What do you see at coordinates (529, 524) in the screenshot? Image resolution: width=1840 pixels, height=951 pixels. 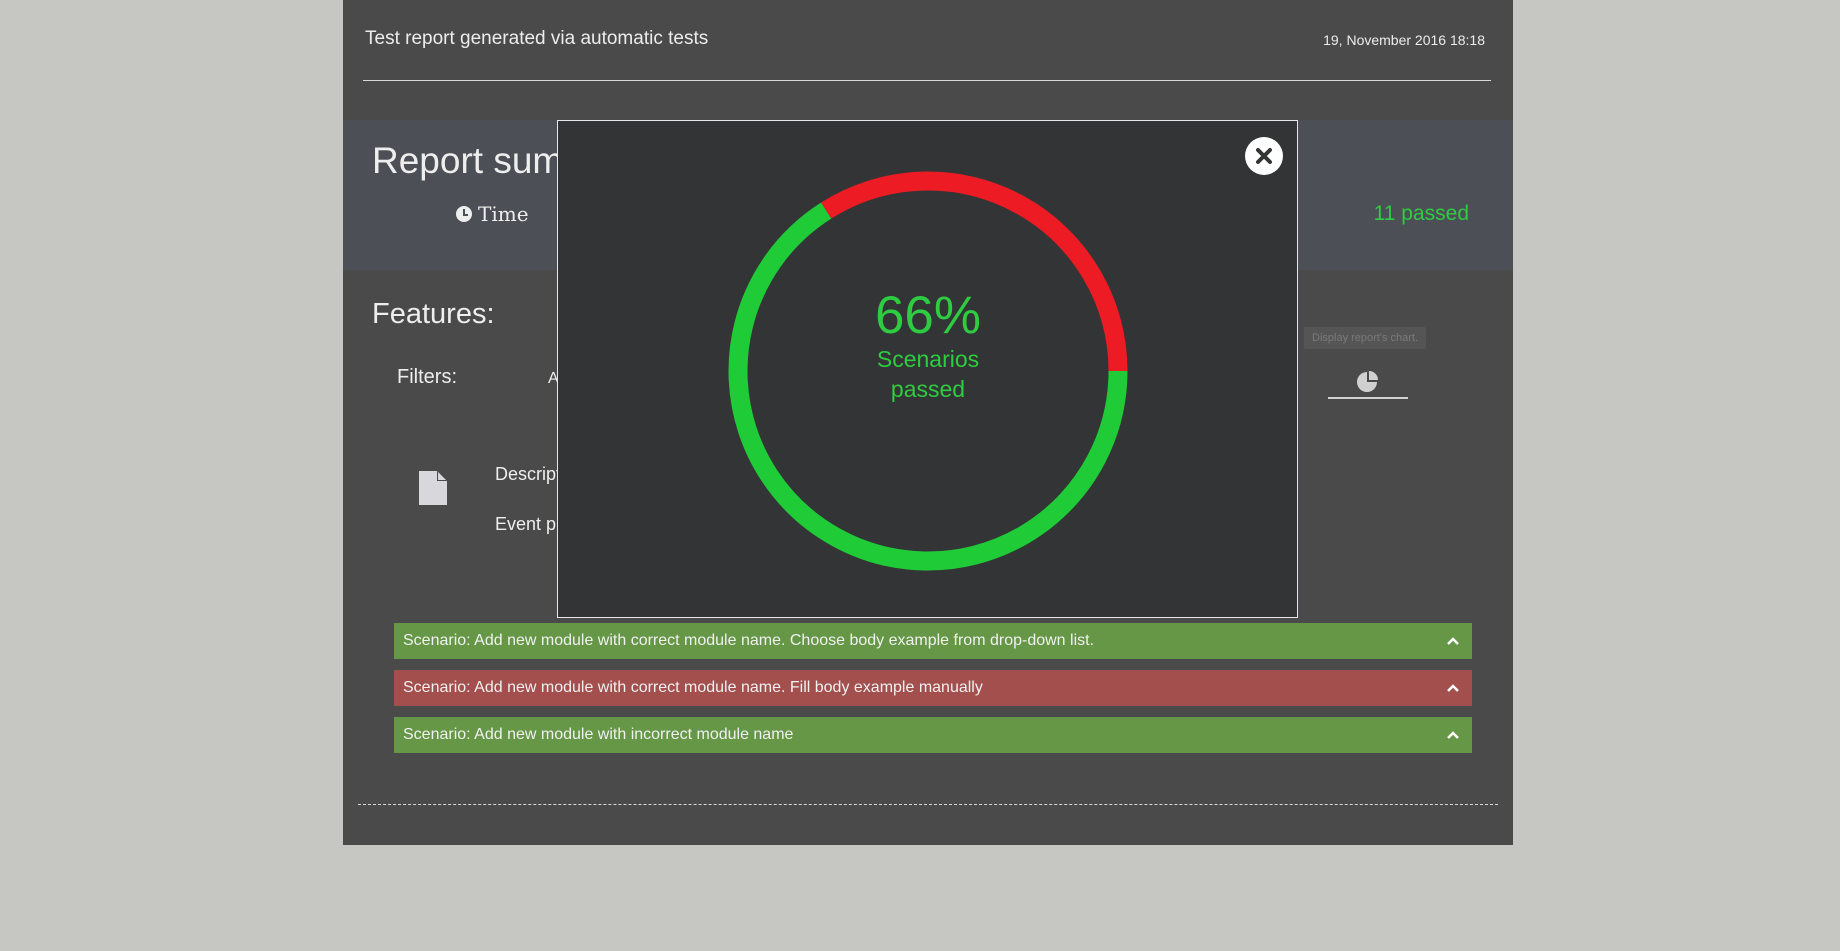 I see `feature-event-label: Event pr` at bounding box center [529, 524].